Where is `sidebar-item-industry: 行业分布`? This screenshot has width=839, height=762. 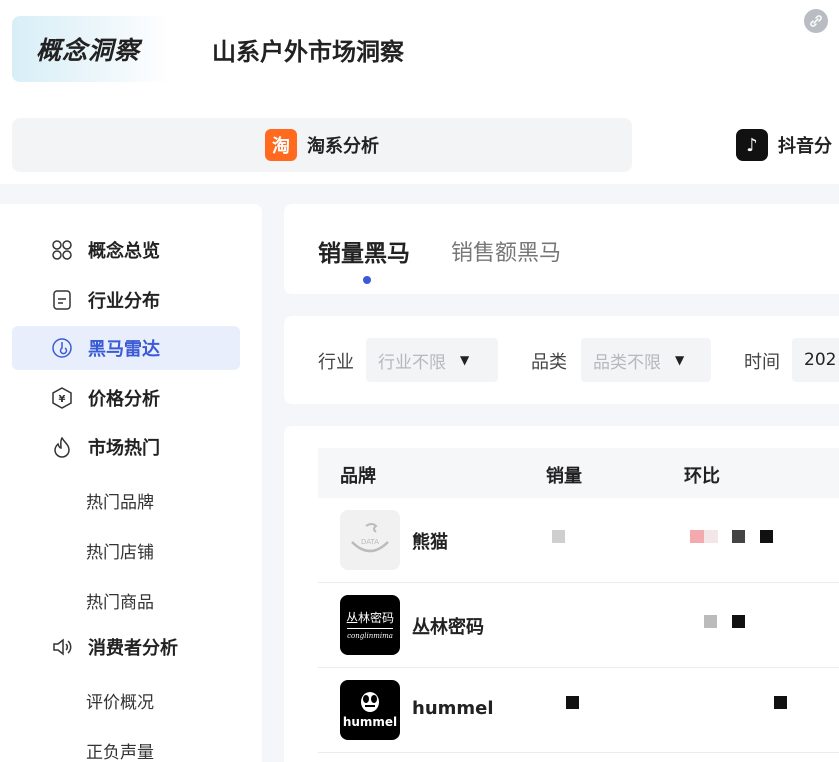
sidebar-item-industry: 行业分布 is located at coordinates (126, 300).